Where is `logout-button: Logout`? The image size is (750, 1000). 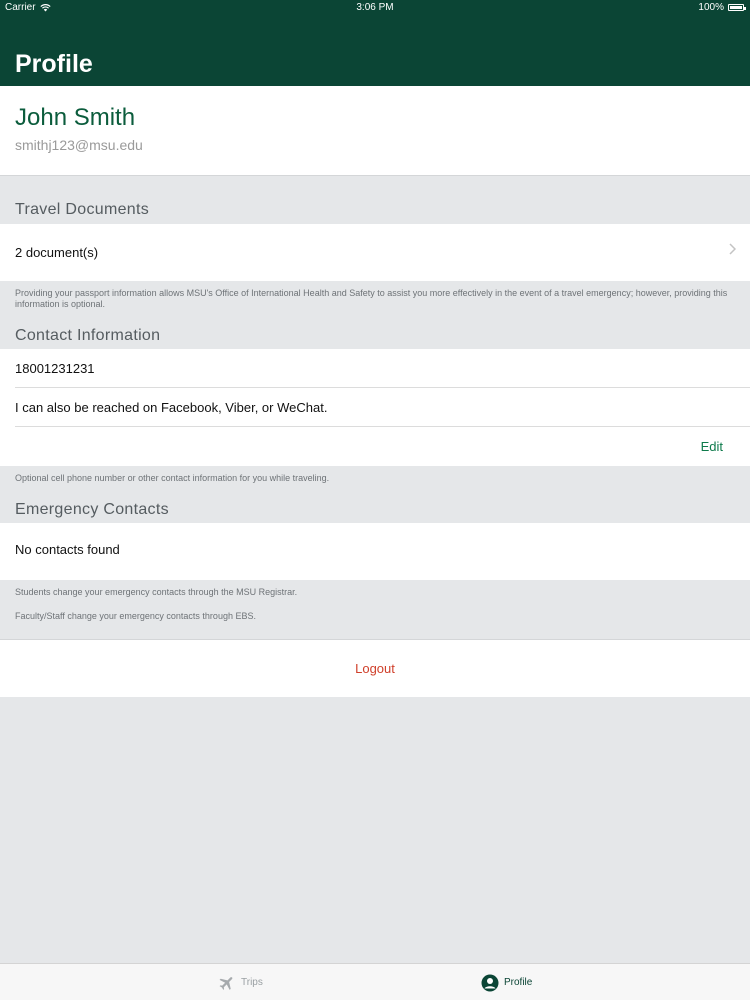
logout-button: Logout is located at coordinates (375, 668).